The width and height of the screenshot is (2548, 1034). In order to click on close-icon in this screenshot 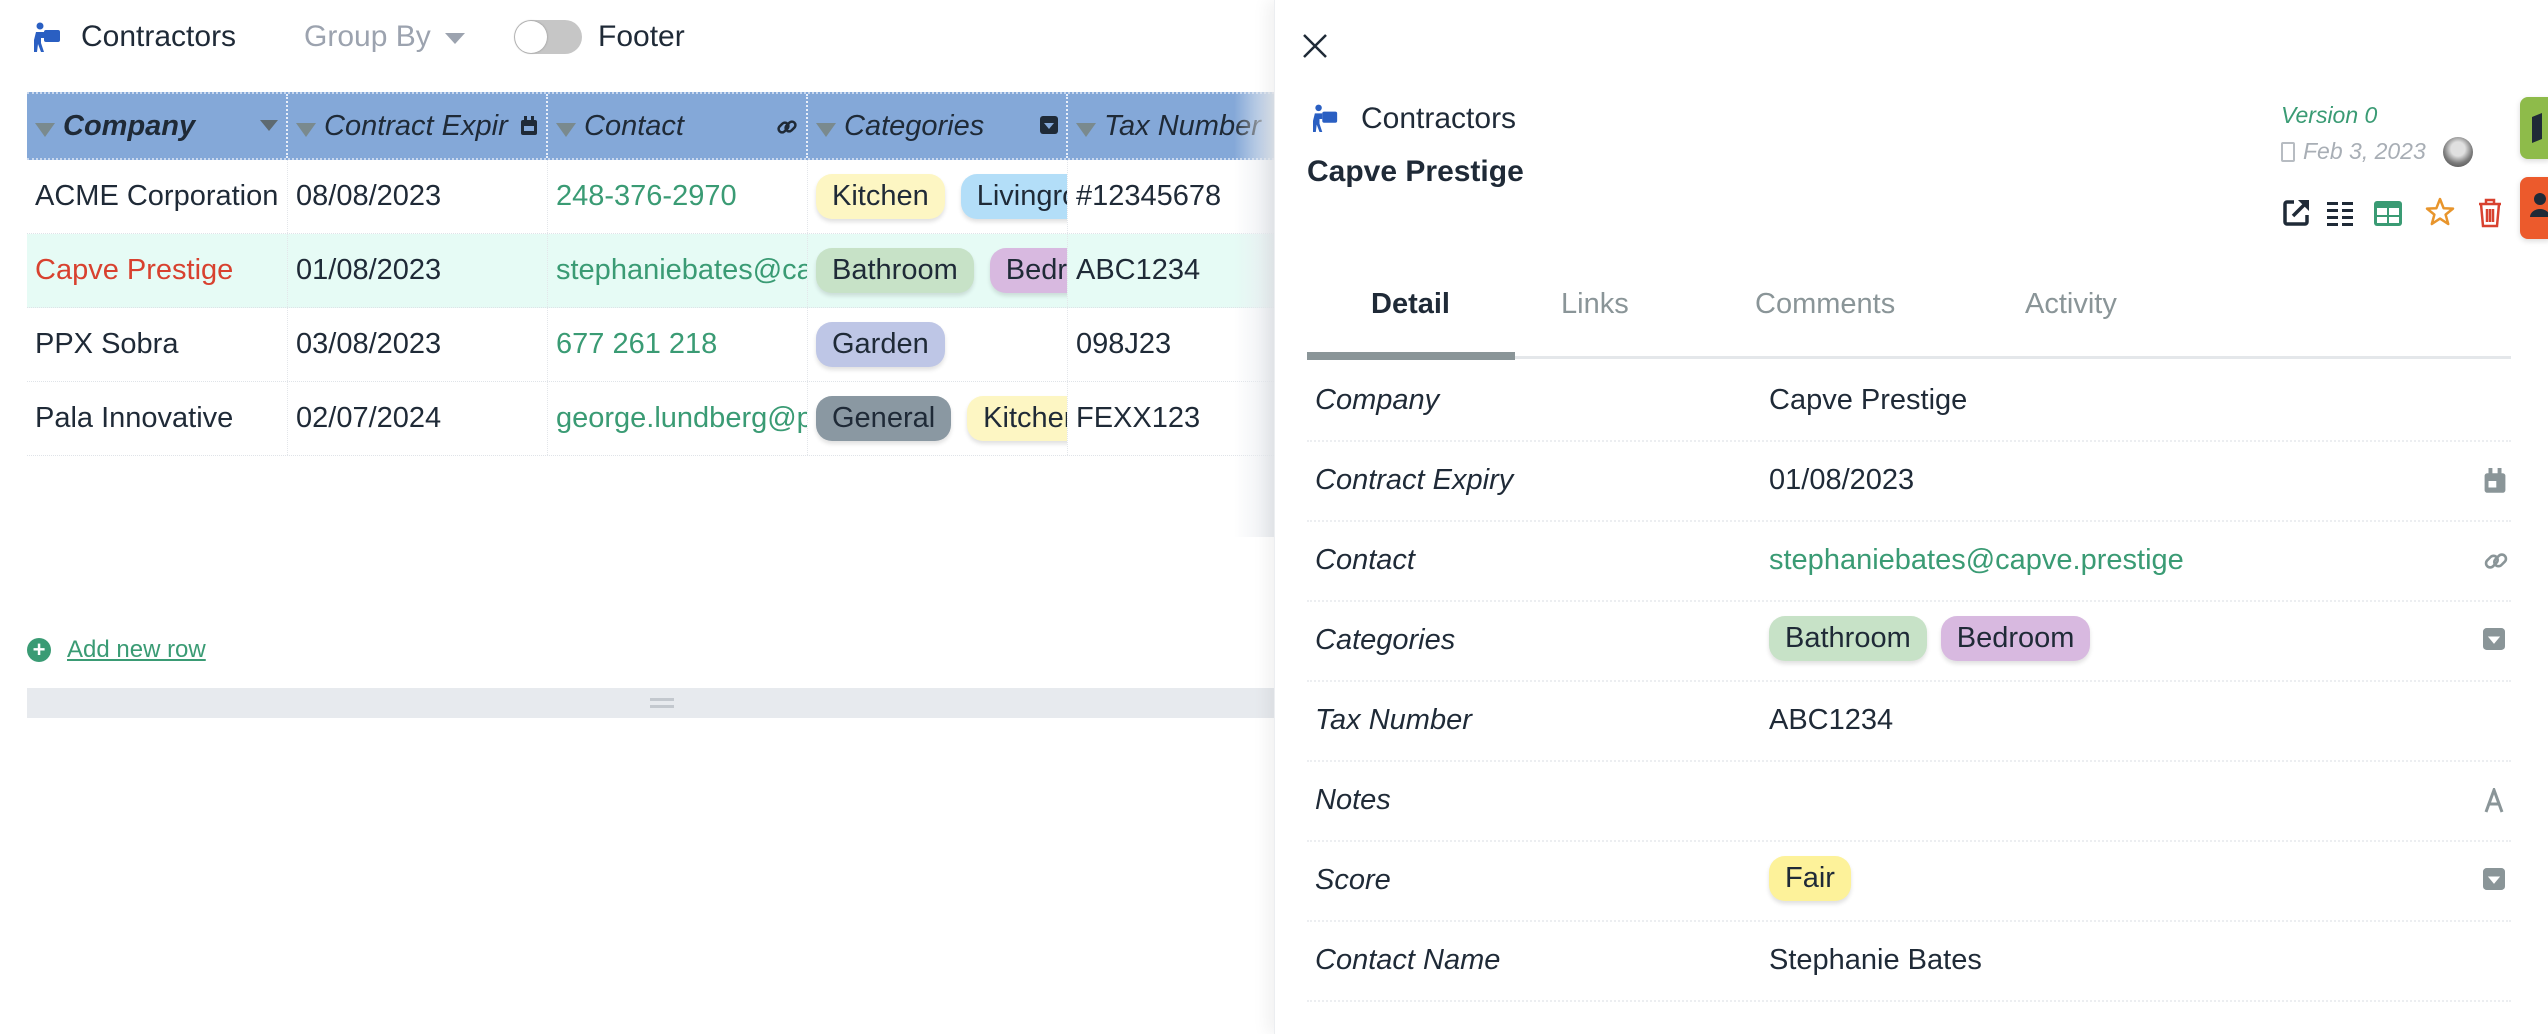, I will do `click(1315, 46)`.